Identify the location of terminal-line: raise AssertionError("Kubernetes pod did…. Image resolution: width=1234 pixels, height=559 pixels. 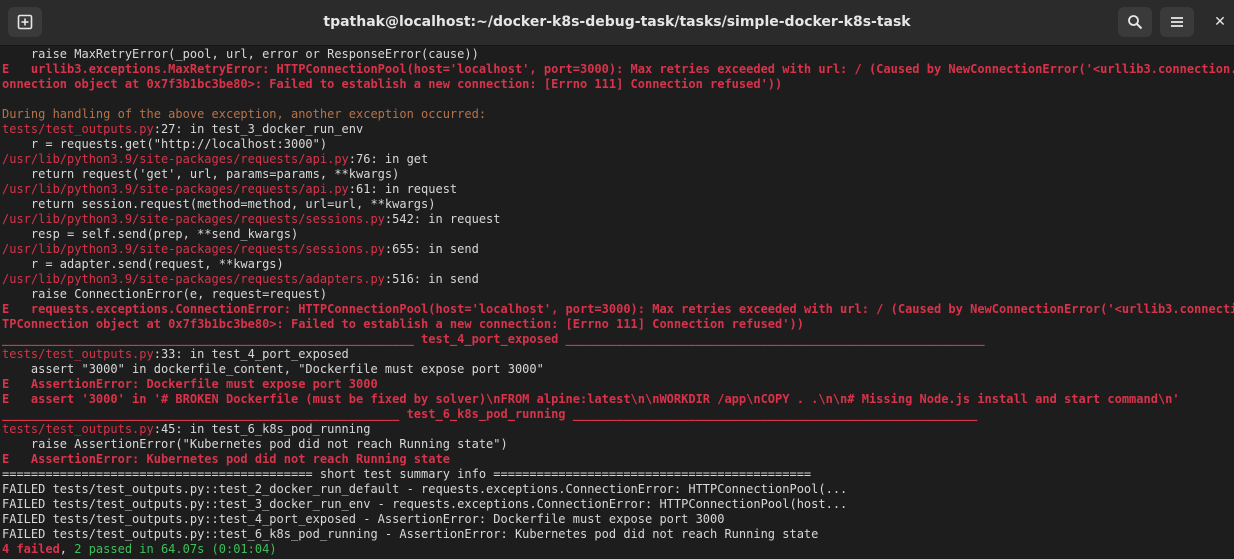
(255, 444).